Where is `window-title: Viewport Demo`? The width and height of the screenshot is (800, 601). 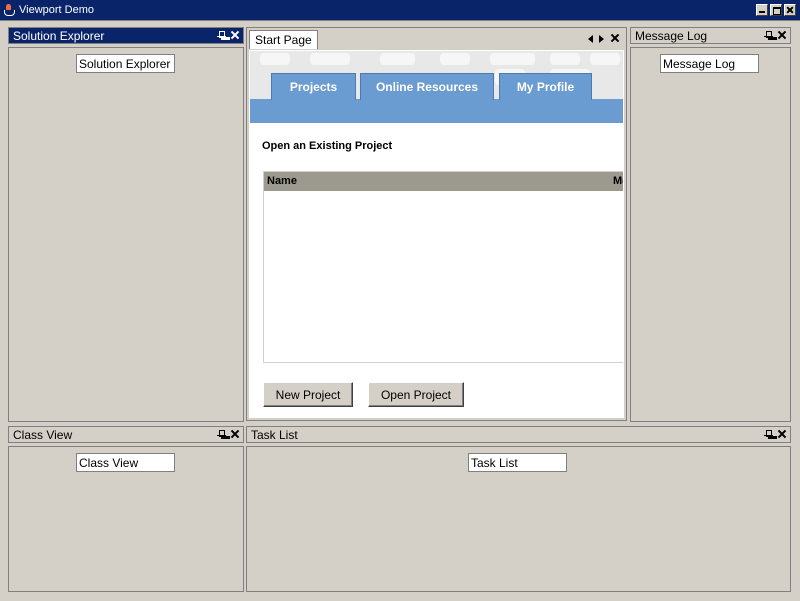
window-title: Viewport Demo is located at coordinates (56, 10).